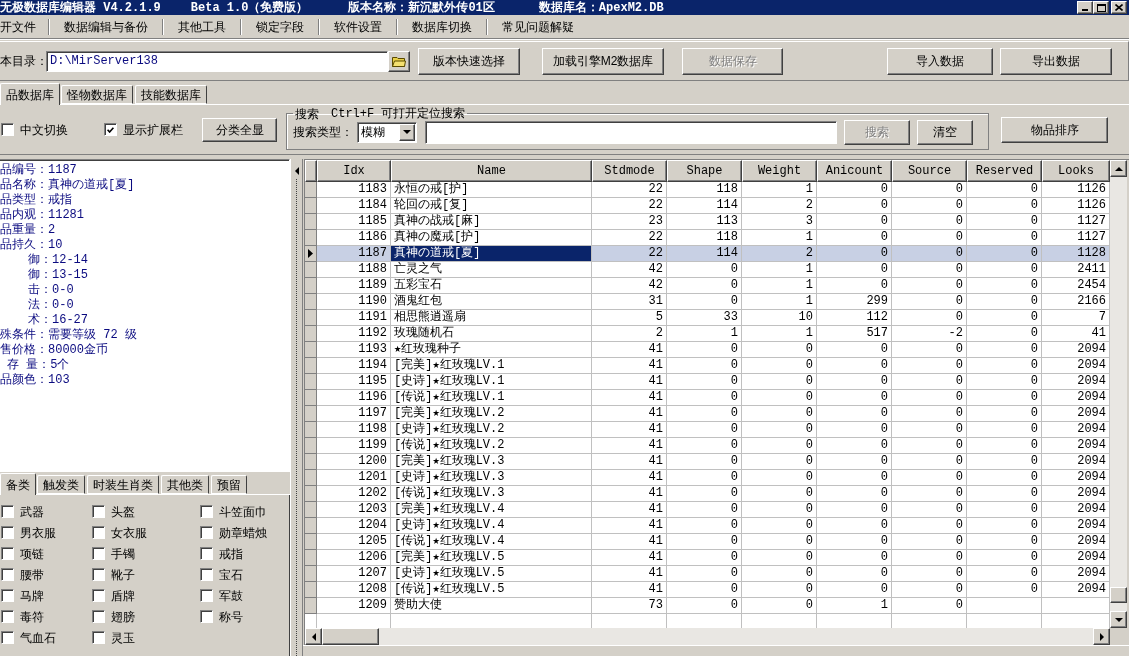 The height and width of the screenshot is (656, 1129). Describe the element at coordinates (945, 132) in the screenshot. I see `clear-button: 清空` at that location.